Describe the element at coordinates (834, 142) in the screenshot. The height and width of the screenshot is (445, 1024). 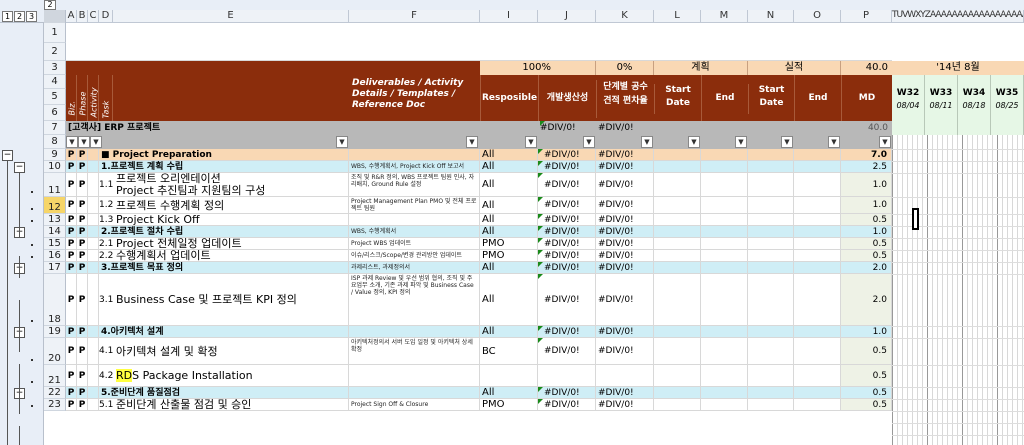
I see `filter-dropdown-o: ▼` at that location.